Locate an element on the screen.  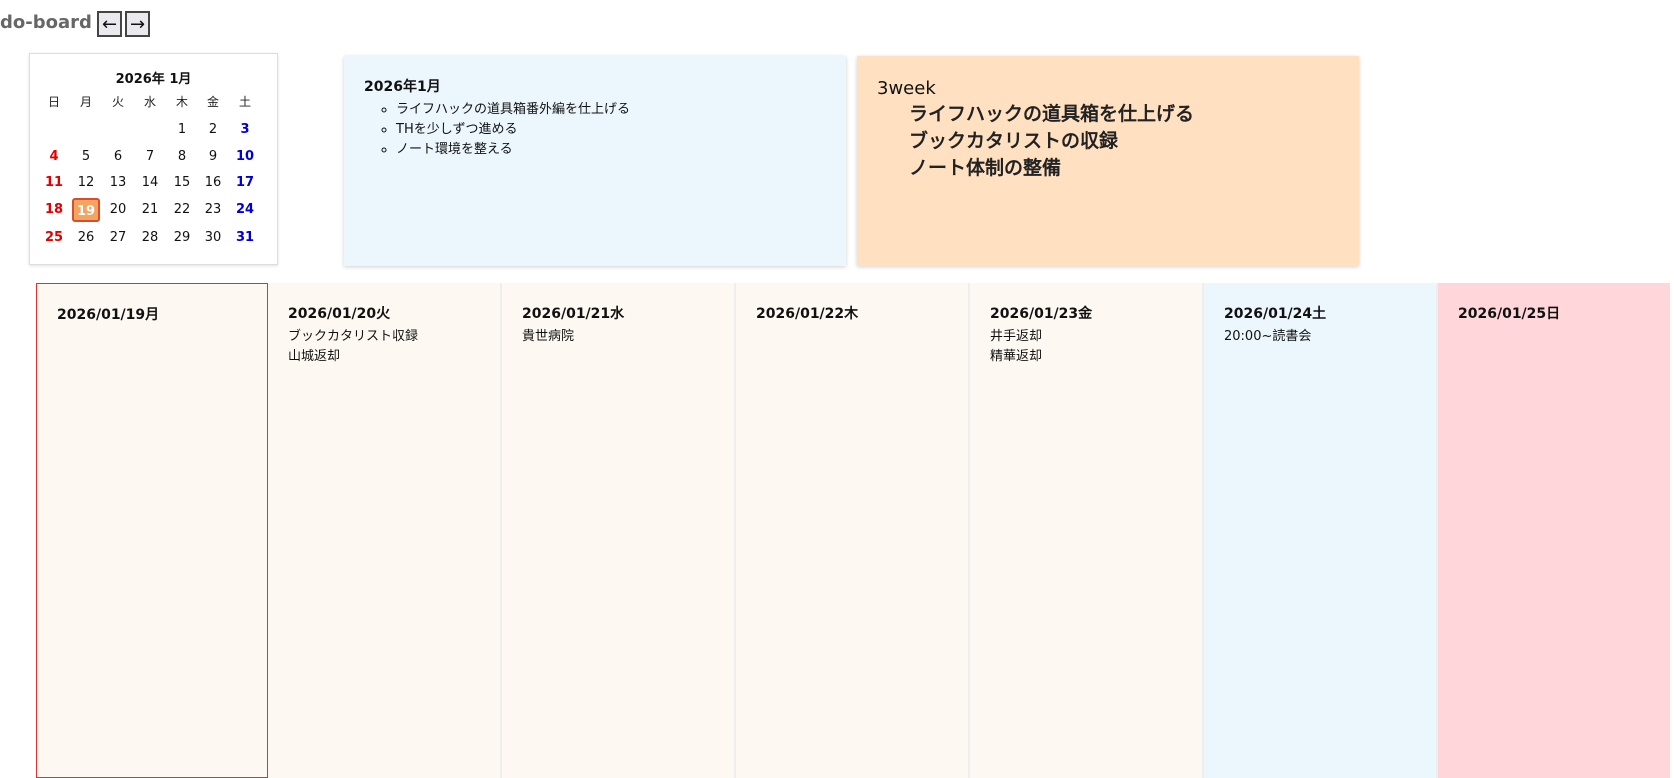
weekday-header: 土 is located at coordinates (244, 102).